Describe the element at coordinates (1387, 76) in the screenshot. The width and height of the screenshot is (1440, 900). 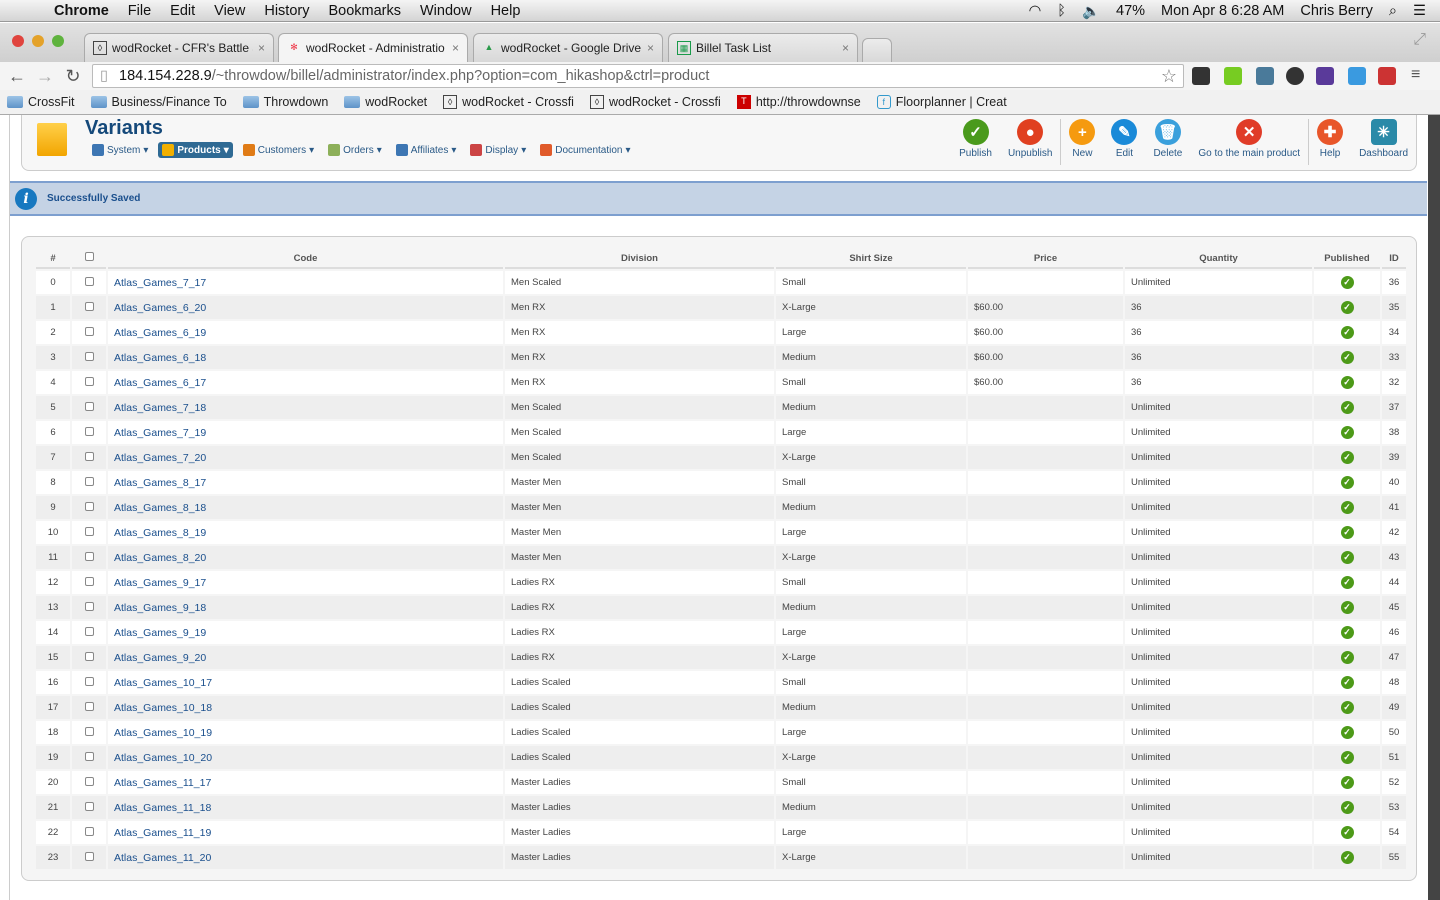
I see `extension-wr-icon` at that location.